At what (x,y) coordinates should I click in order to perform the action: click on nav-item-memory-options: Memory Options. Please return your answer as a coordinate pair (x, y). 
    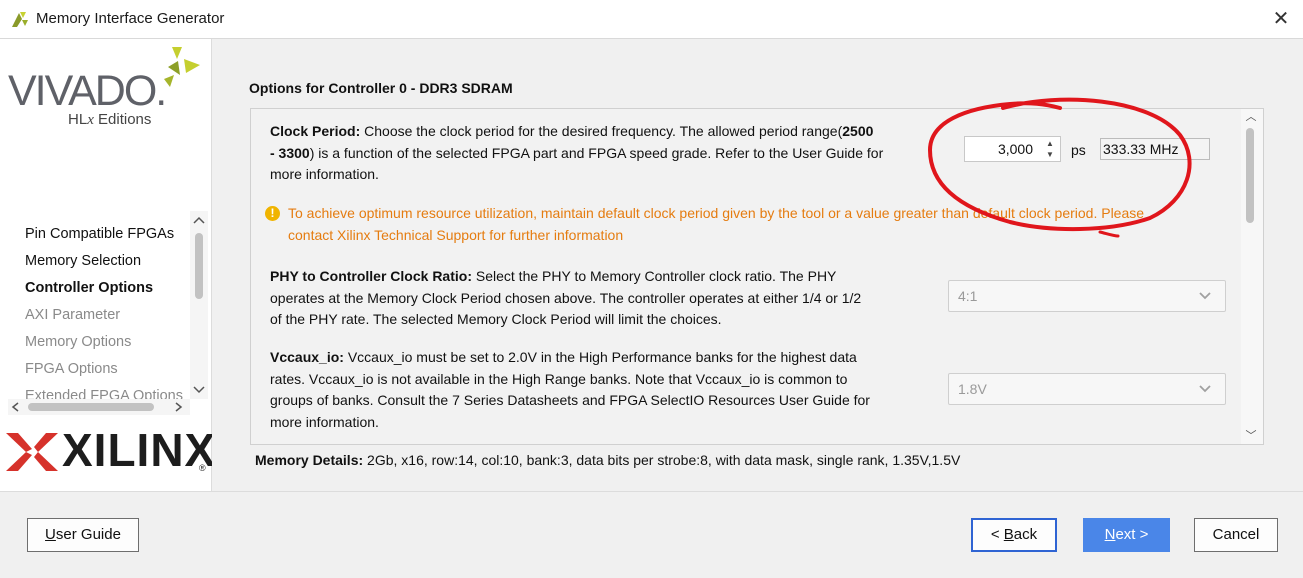
    Looking at the image, I should click on (78, 342).